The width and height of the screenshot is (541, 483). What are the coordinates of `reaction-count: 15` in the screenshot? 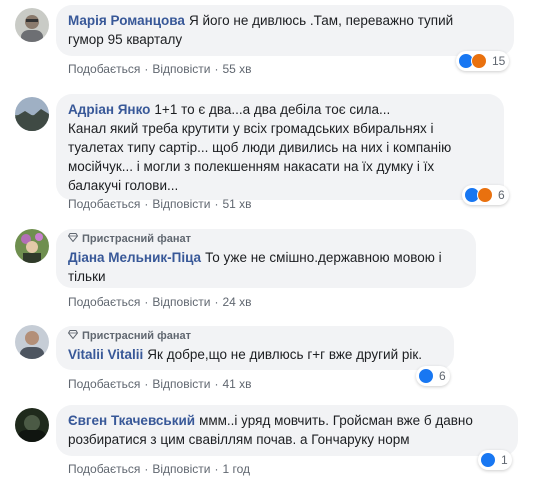 It's located at (499, 61).